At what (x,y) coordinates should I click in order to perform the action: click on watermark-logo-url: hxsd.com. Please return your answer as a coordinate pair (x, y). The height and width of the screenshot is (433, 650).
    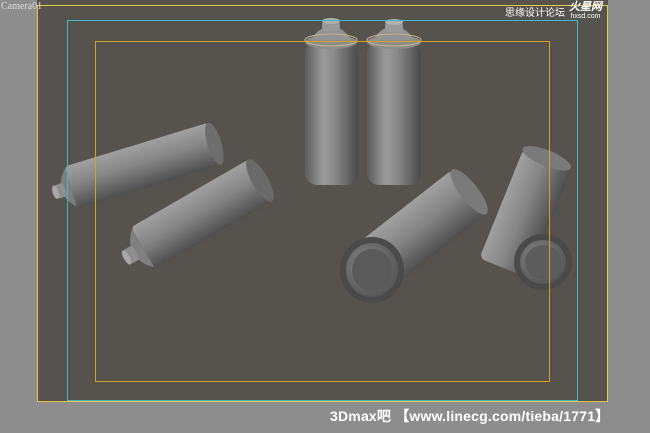
    Looking at the image, I should click on (585, 16).